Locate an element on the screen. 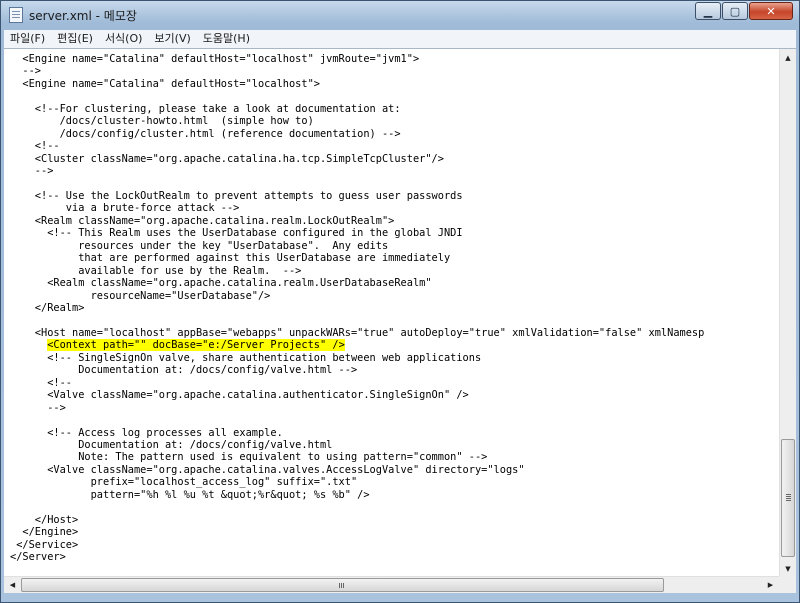 Image resolution: width=800 pixels, height=603 pixels. horizontal-scrollbar: ◀ ▶ is located at coordinates (391, 584).